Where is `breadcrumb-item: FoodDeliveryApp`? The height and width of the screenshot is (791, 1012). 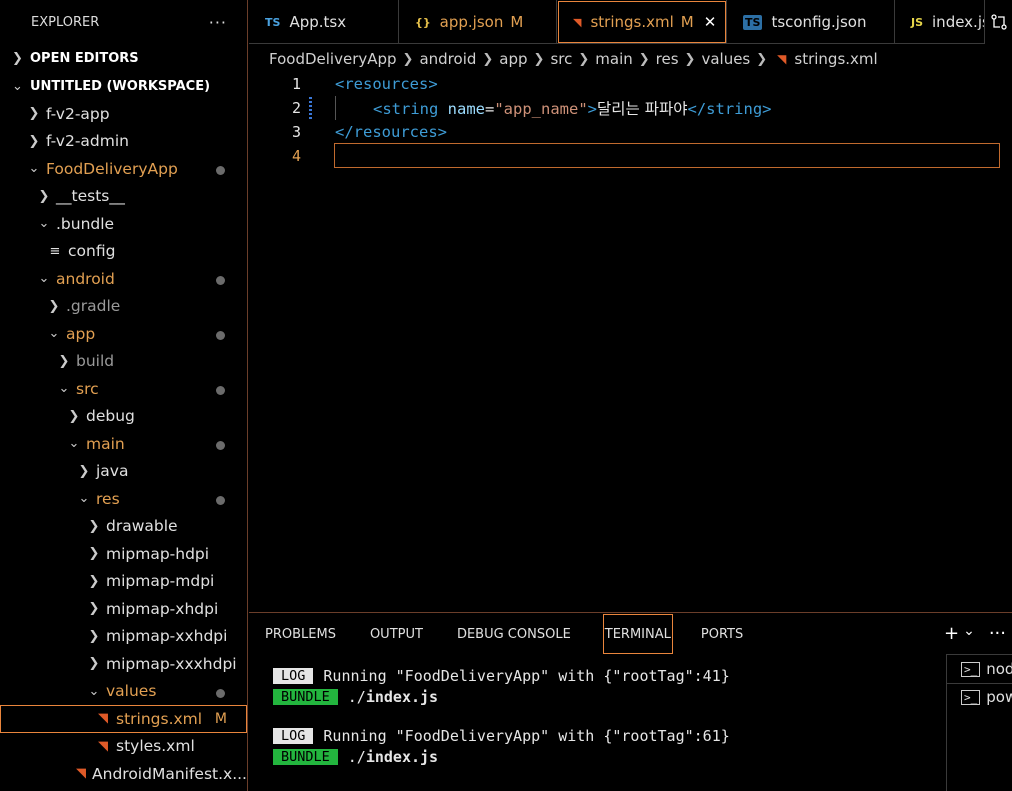
breadcrumb-item: FoodDeliveryApp is located at coordinates (333, 59).